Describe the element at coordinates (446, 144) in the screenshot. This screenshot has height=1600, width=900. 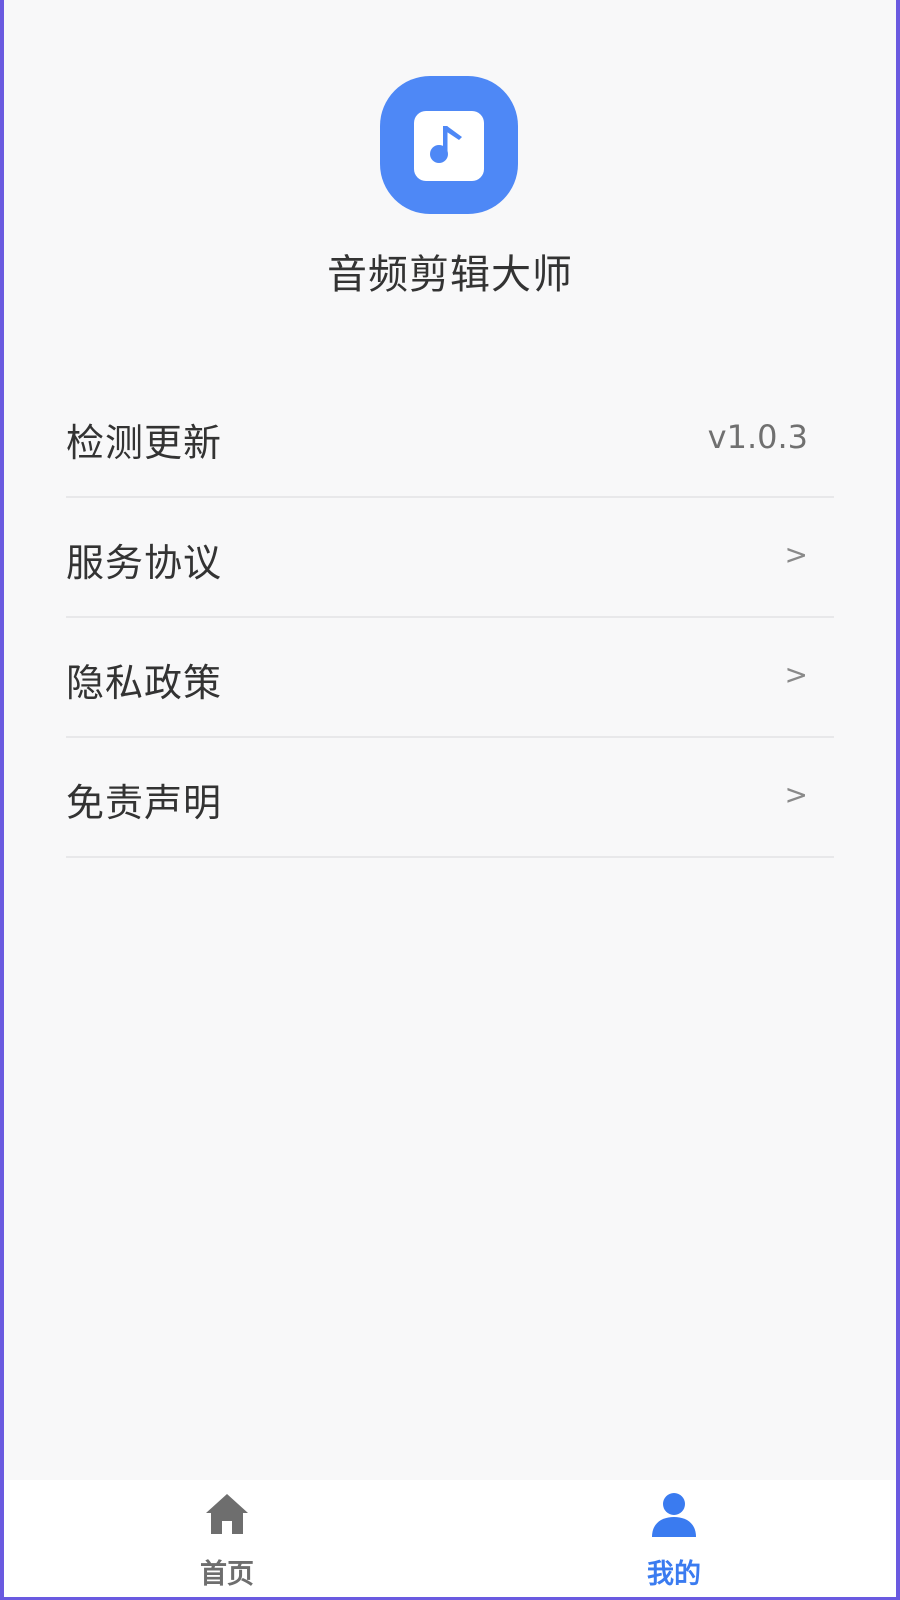
I see `music-note-icon` at that location.